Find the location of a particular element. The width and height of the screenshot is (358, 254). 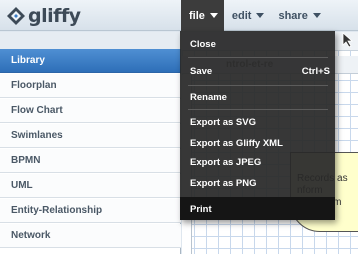

sidebar-item-uml: UML is located at coordinates (90, 186).